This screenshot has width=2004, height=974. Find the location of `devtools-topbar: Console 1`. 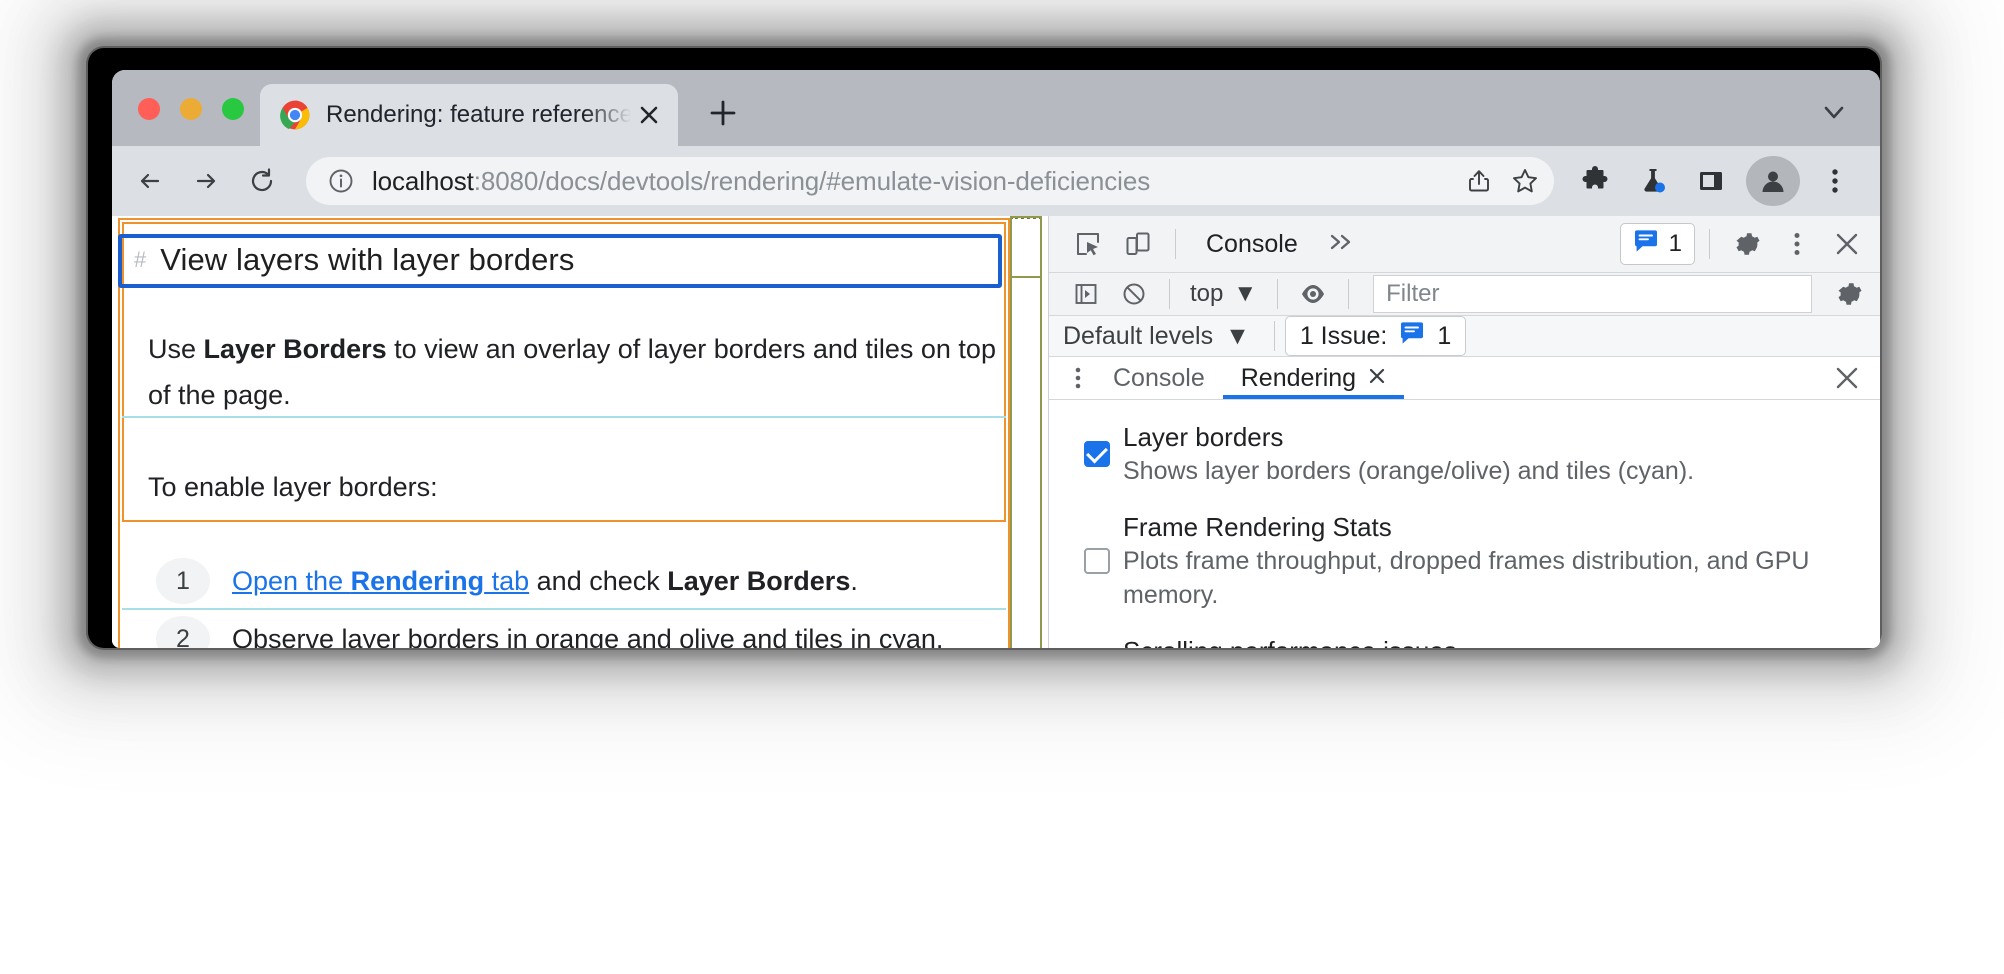

devtools-topbar: Console 1 is located at coordinates (1464, 244).